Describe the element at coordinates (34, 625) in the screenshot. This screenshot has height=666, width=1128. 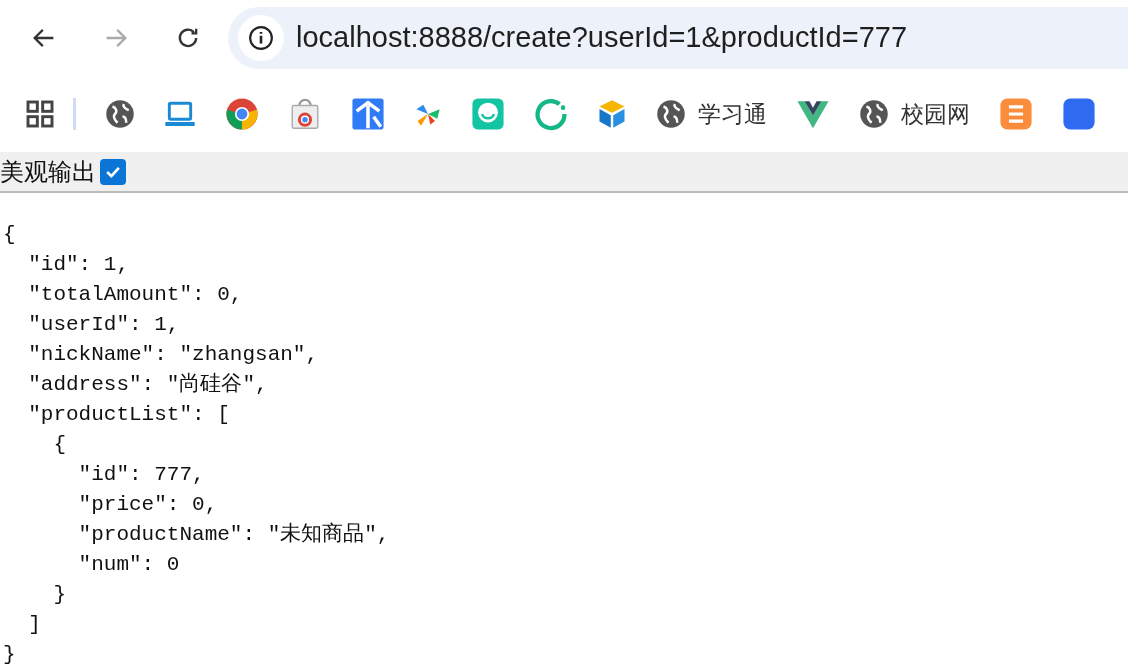
I see `code-line: ]` at that location.